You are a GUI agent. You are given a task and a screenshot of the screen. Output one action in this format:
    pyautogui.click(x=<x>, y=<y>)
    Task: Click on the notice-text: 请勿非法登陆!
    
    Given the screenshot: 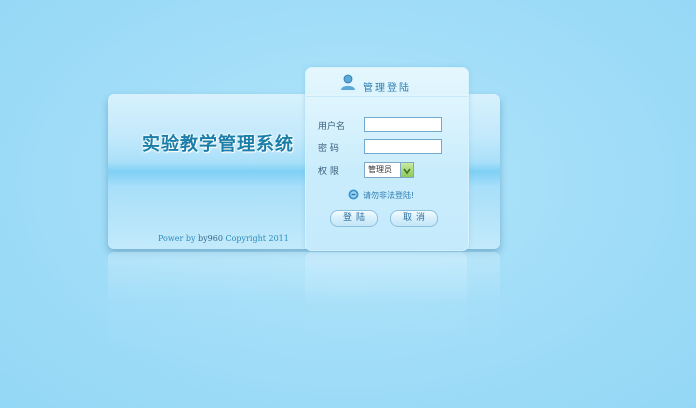 What is the action you would take?
    pyautogui.click(x=389, y=195)
    